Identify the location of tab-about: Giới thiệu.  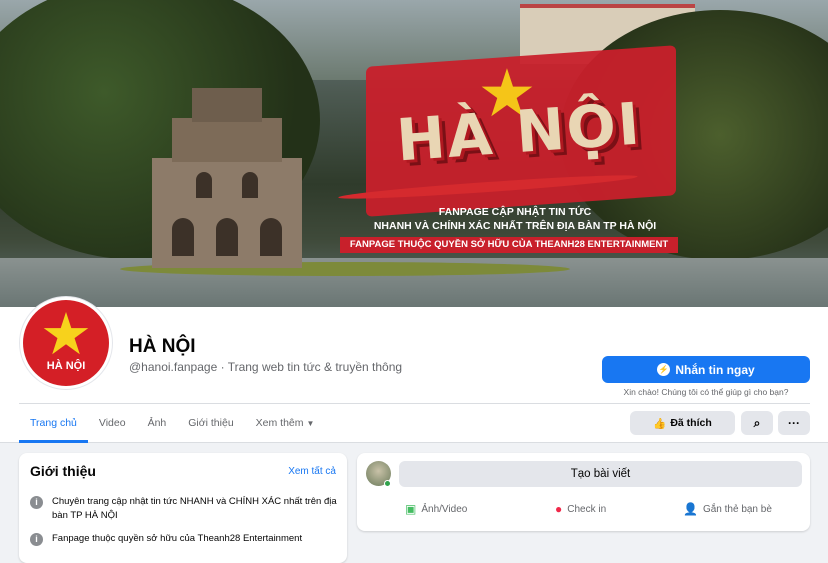
(210, 424).